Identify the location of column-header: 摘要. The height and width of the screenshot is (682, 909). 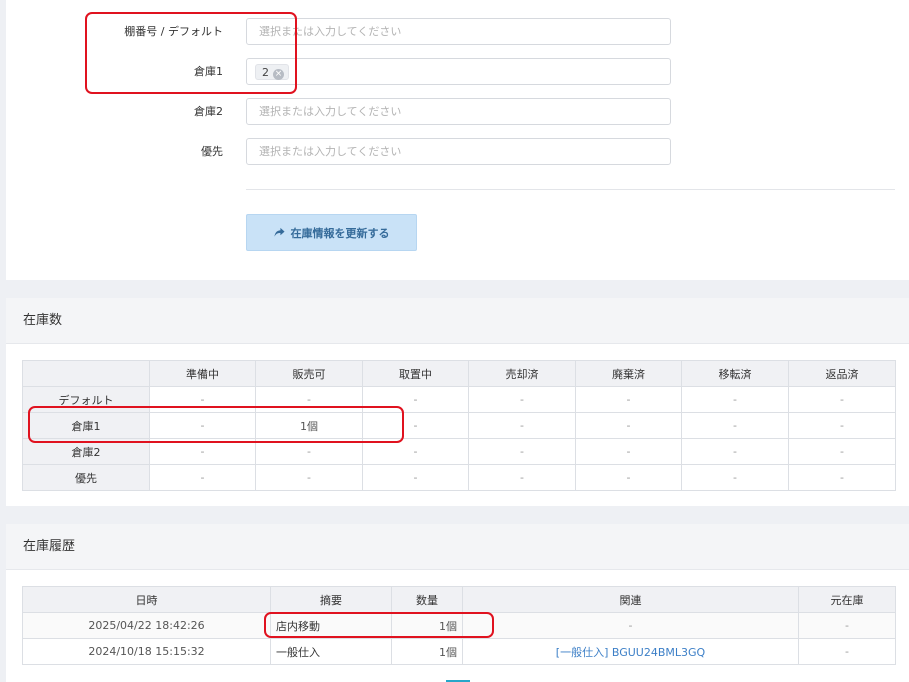
(331, 599).